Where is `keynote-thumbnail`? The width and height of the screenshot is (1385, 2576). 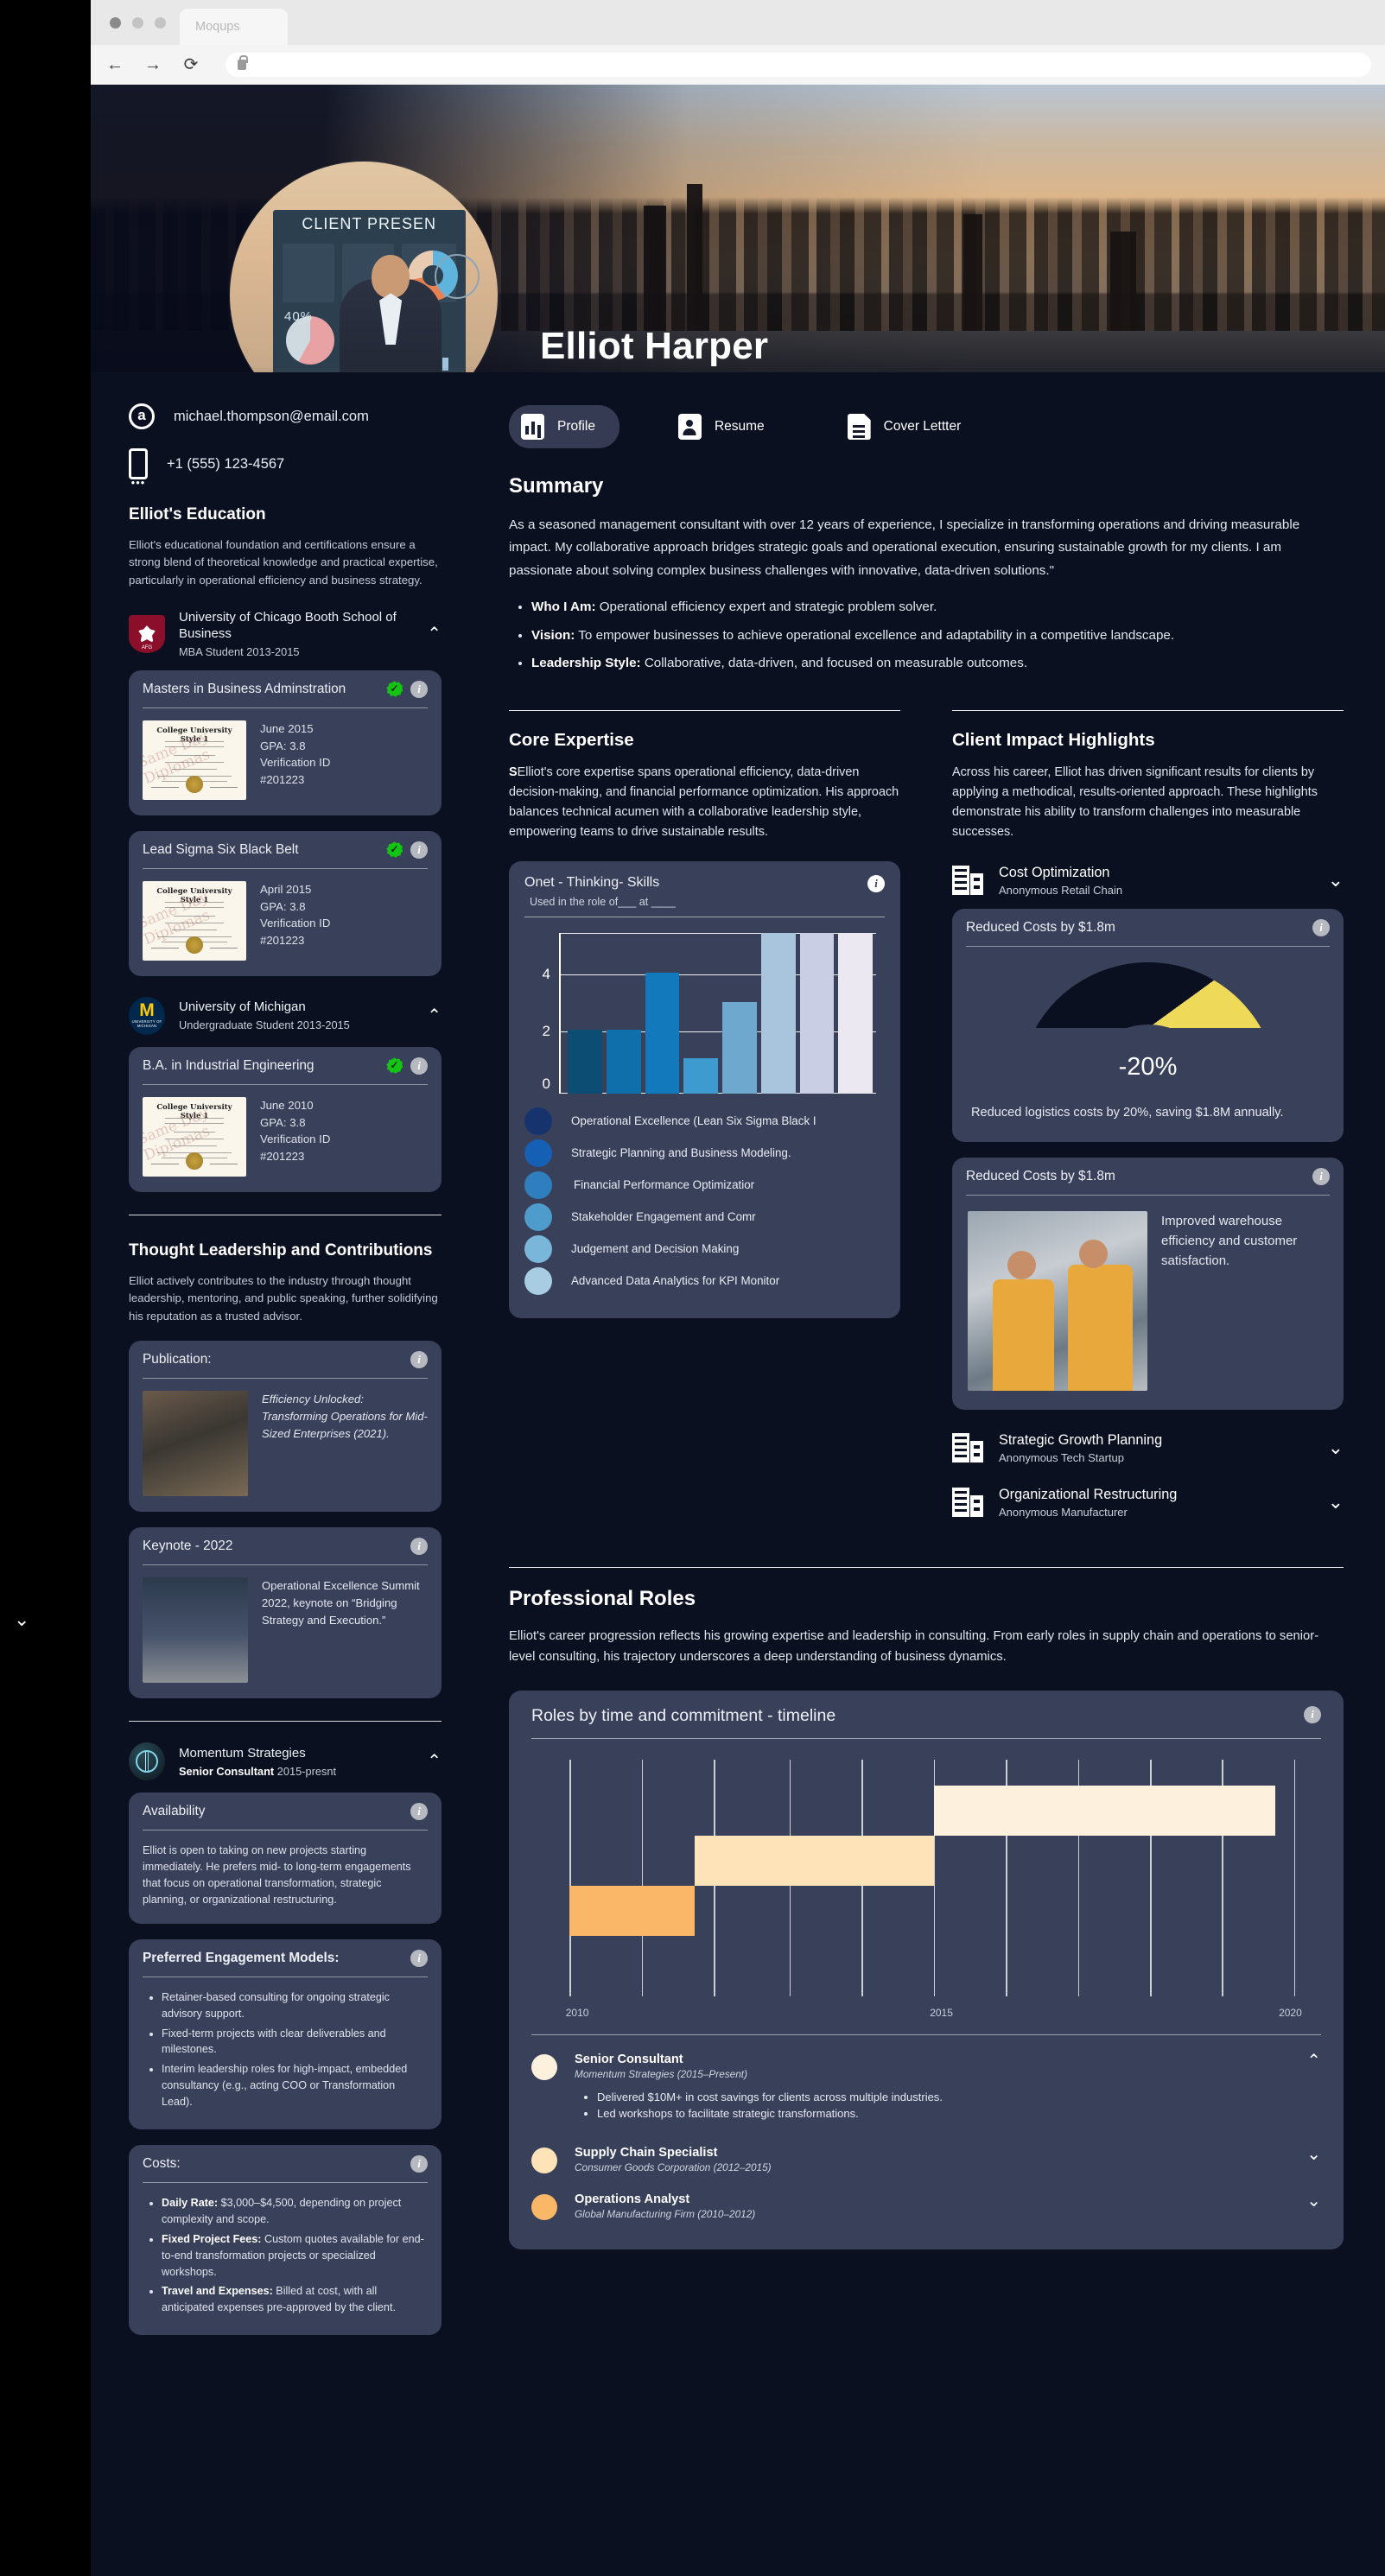 keynote-thumbnail is located at coordinates (195, 1630).